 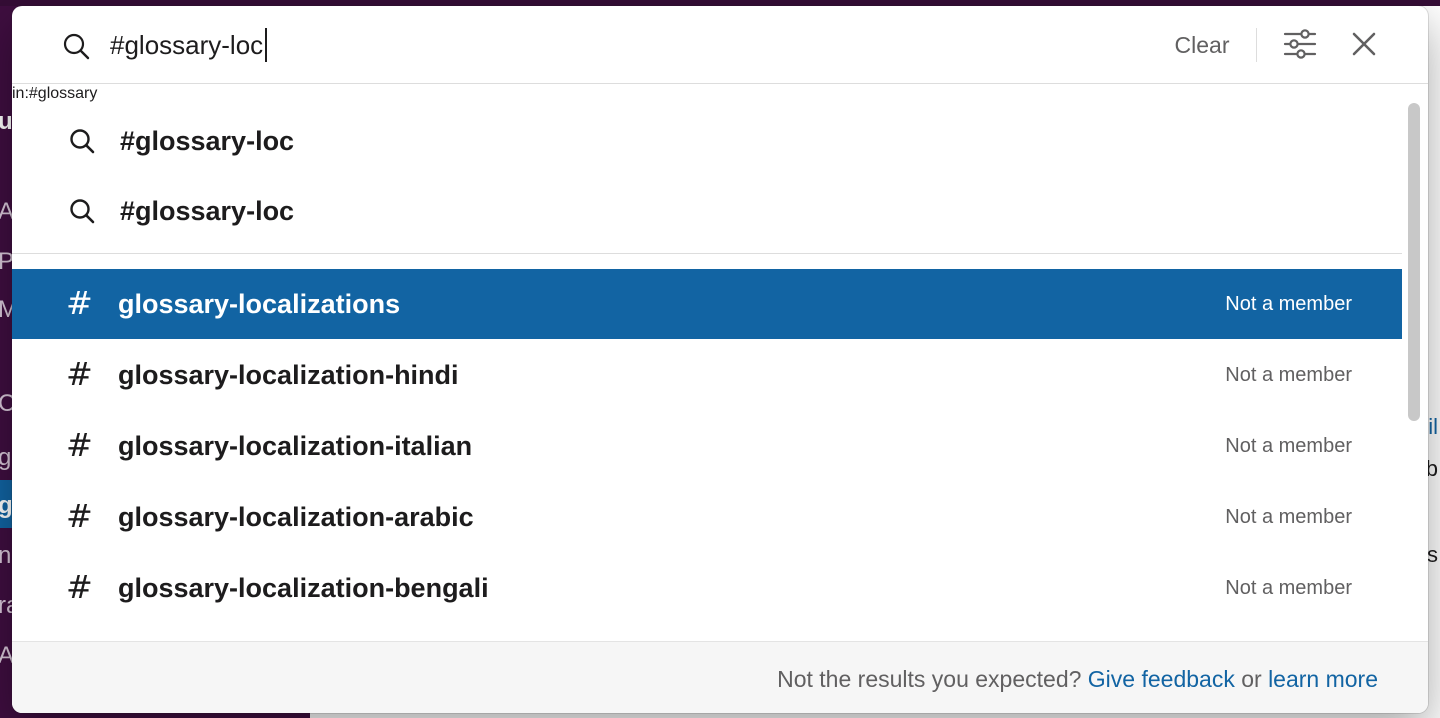 I want to click on toolbar-divider, so click(x=1256, y=45).